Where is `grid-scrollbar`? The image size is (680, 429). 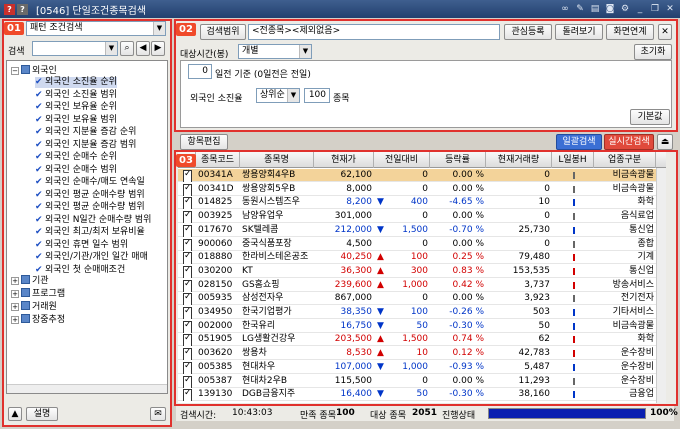 grid-scrollbar is located at coordinates (661, 285).